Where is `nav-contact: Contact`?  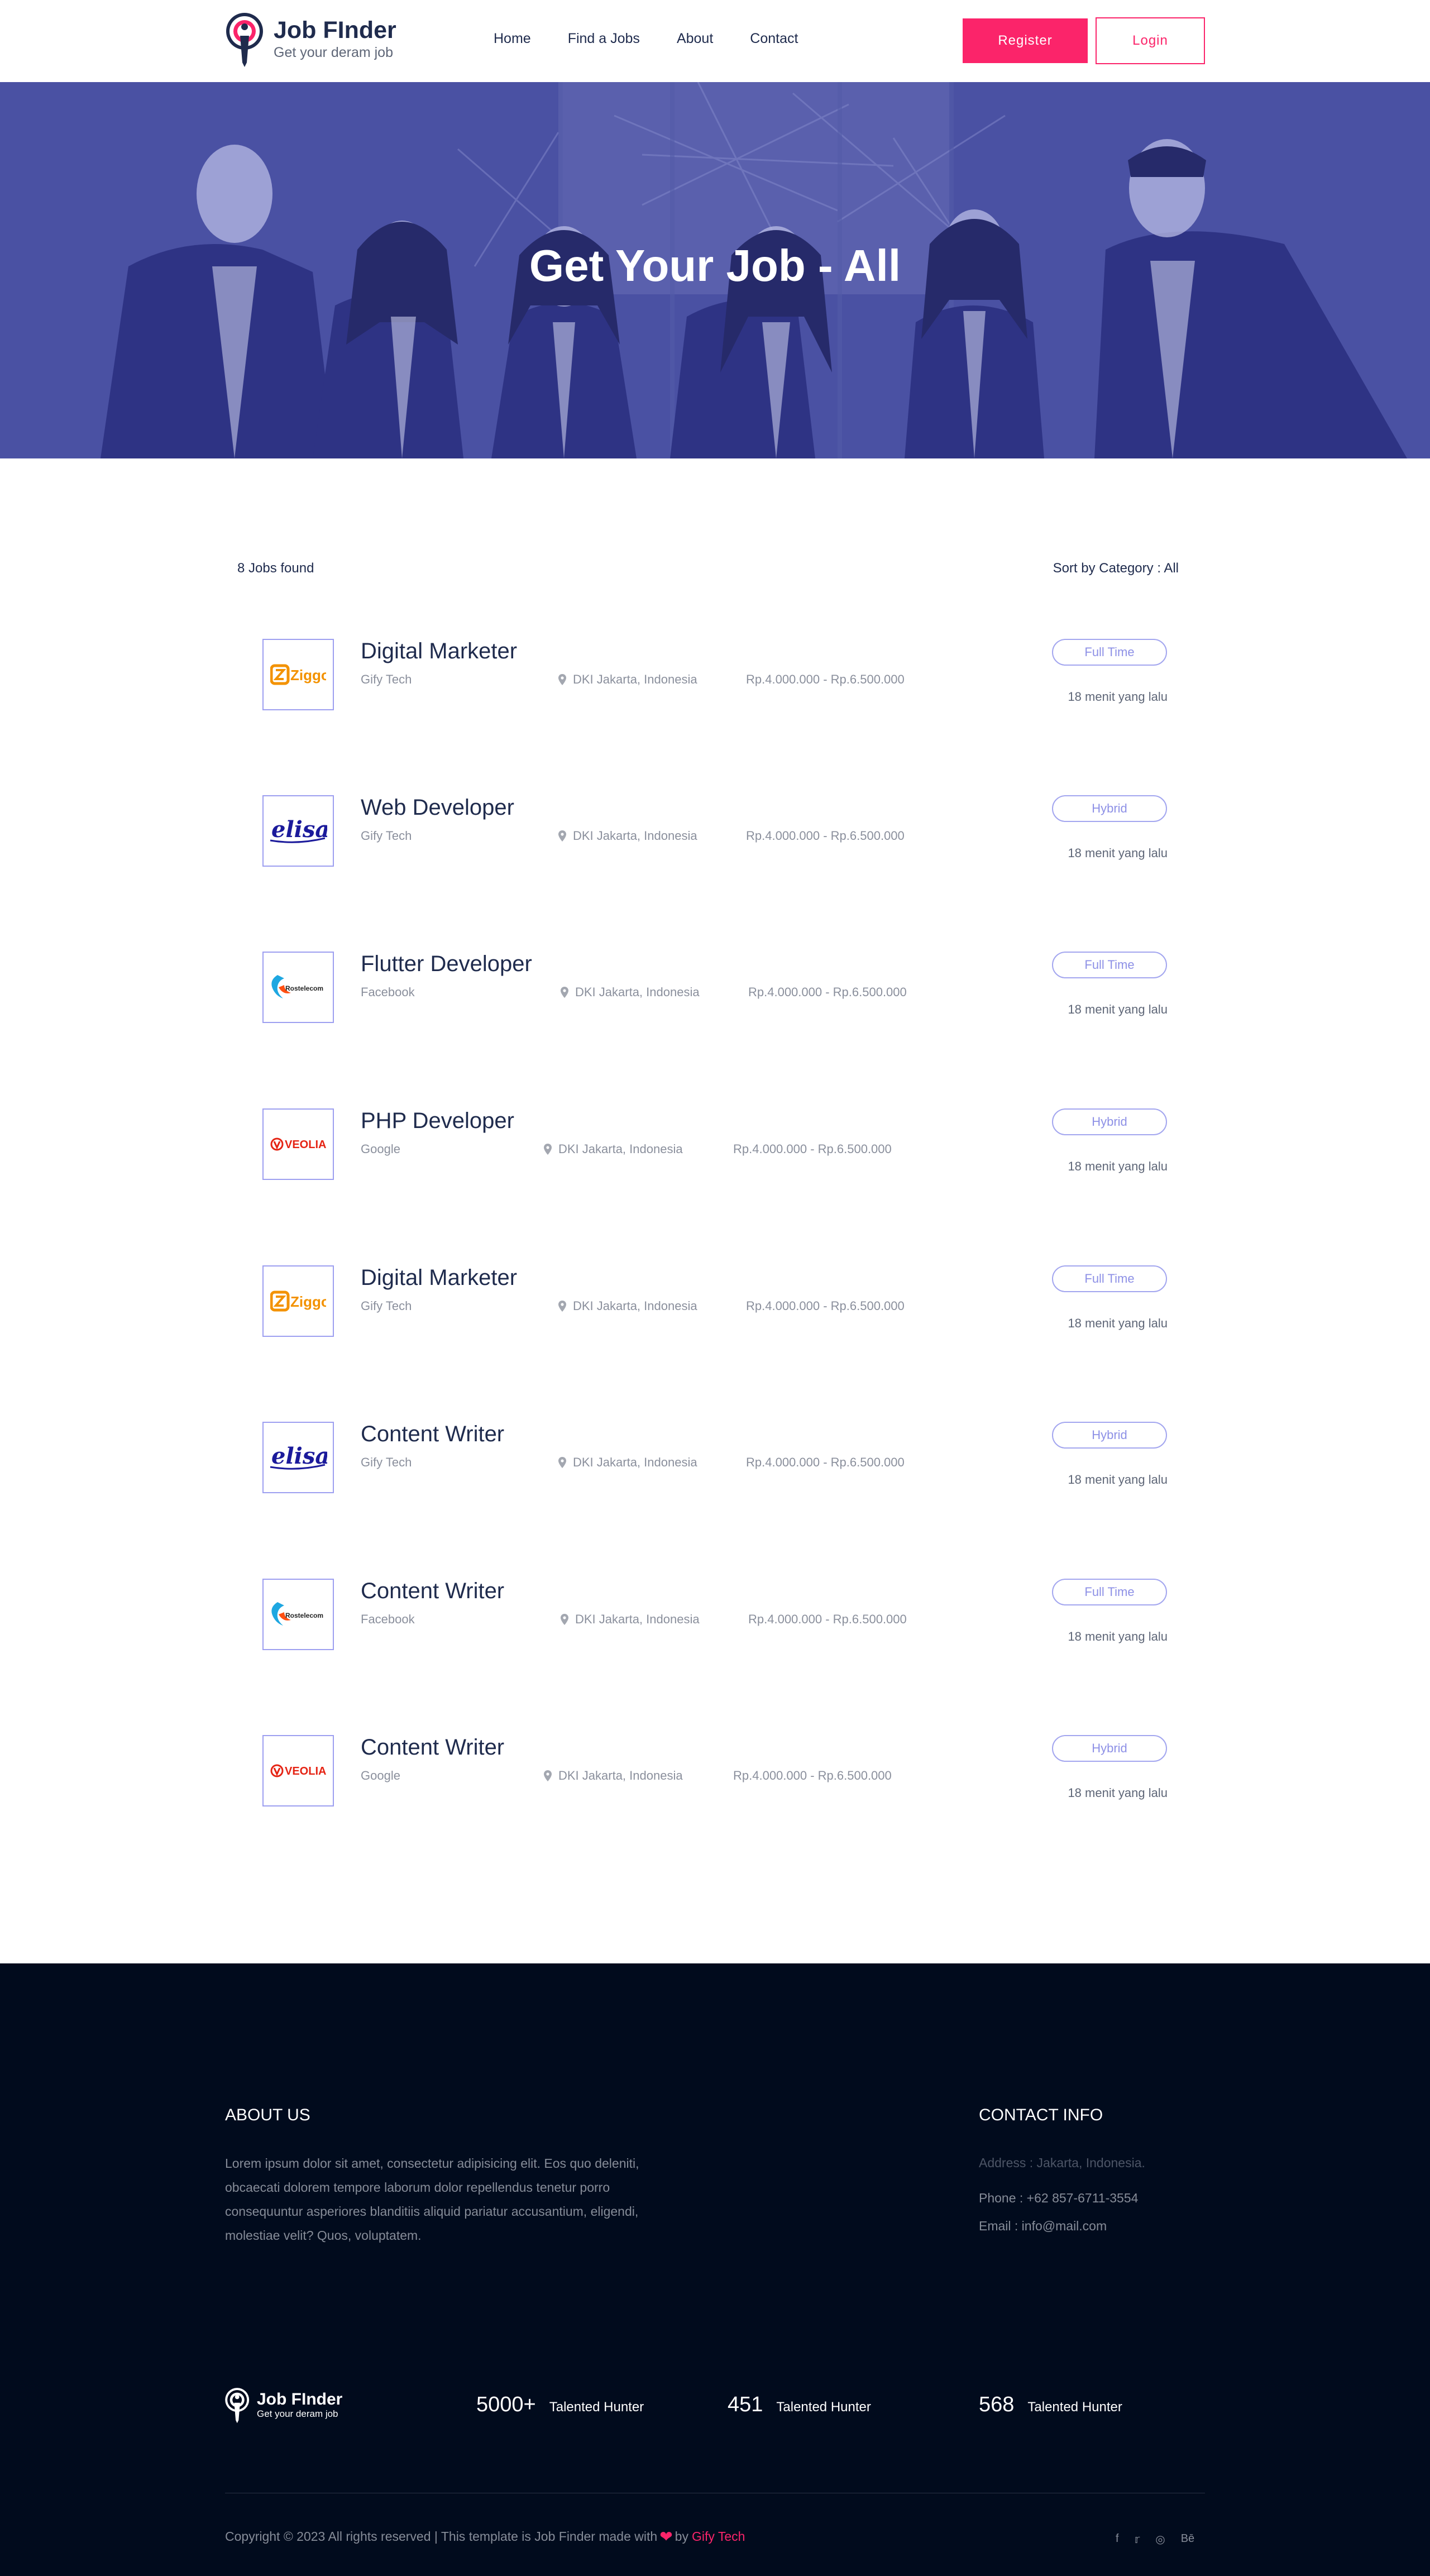
nav-contact: Contact is located at coordinates (774, 39).